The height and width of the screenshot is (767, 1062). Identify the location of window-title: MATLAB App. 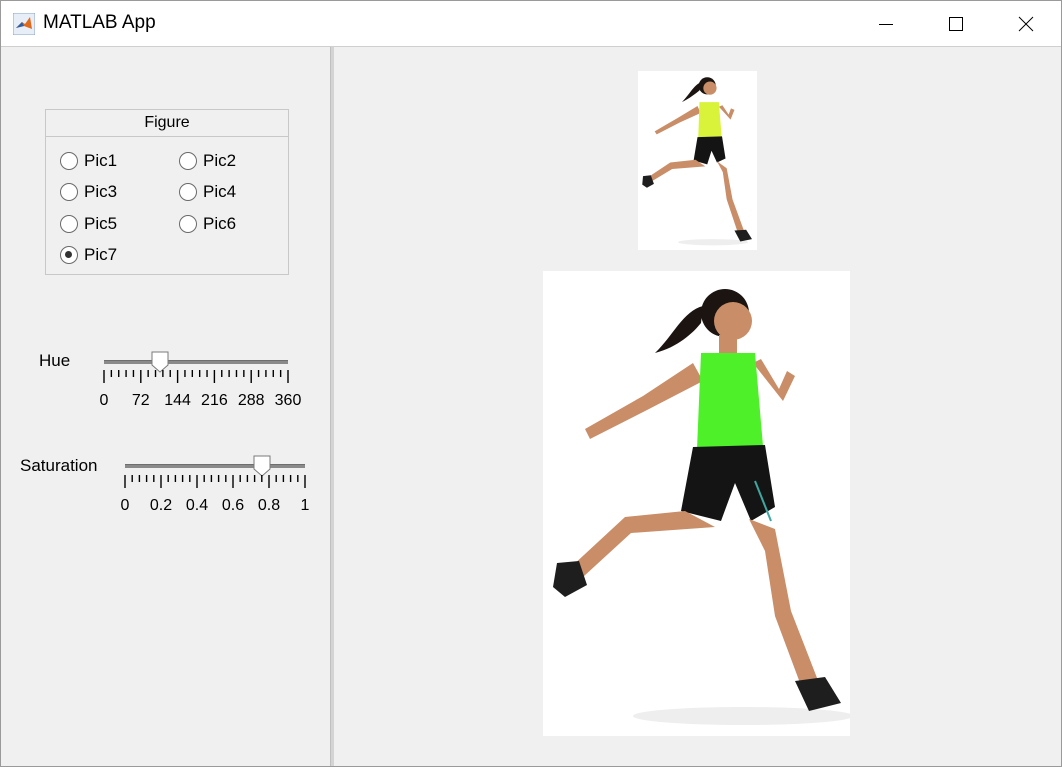
(99, 22).